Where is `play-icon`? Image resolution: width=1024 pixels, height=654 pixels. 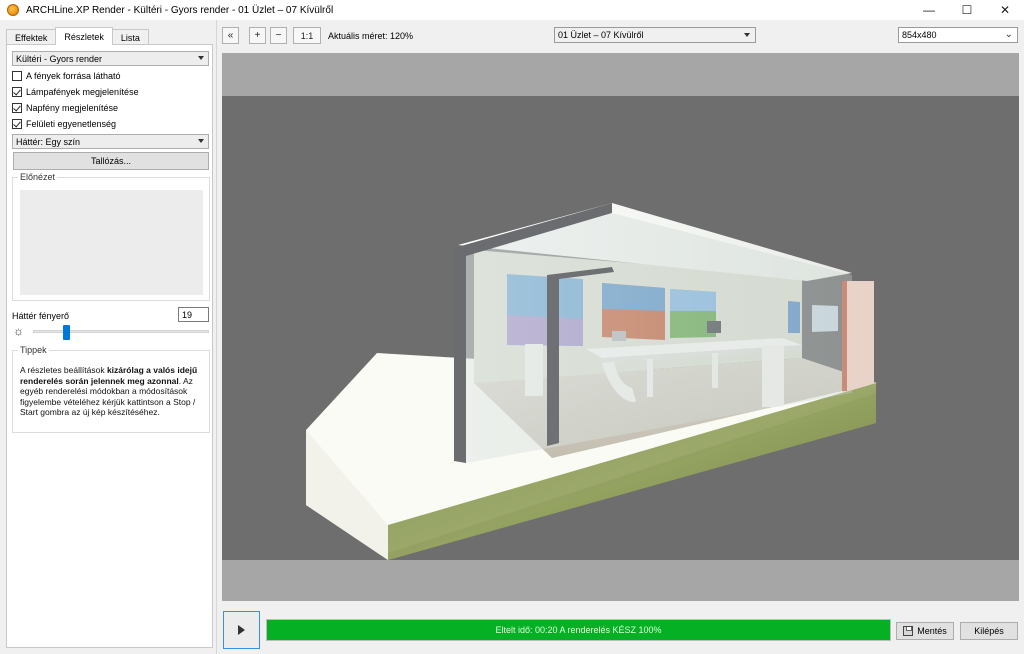 play-icon is located at coordinates (241, 630).